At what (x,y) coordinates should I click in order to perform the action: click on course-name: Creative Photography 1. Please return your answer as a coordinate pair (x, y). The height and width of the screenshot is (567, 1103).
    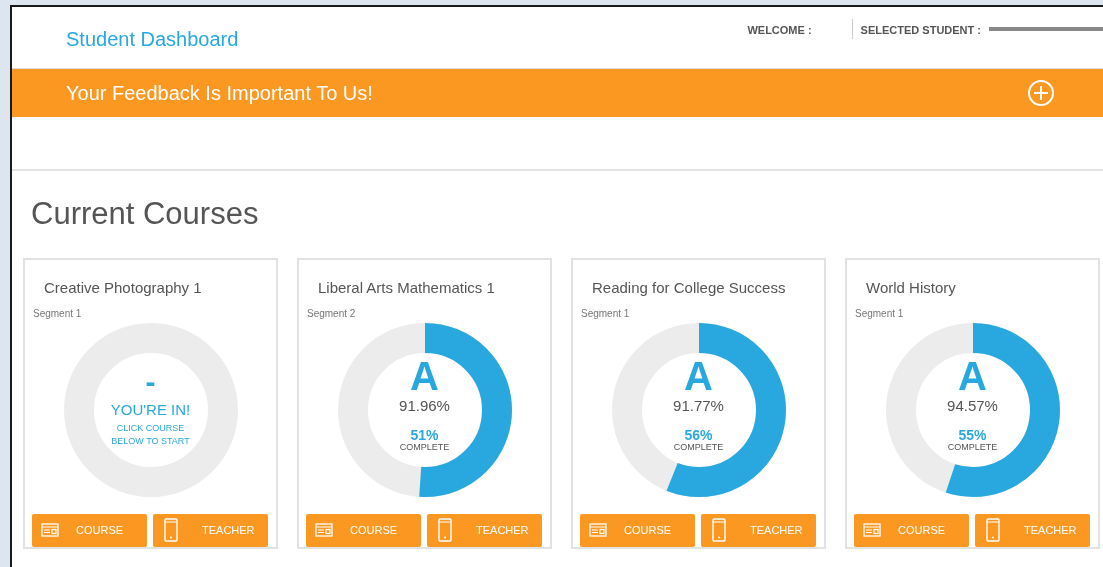
    Looking at the image, I should click on (123, 287).